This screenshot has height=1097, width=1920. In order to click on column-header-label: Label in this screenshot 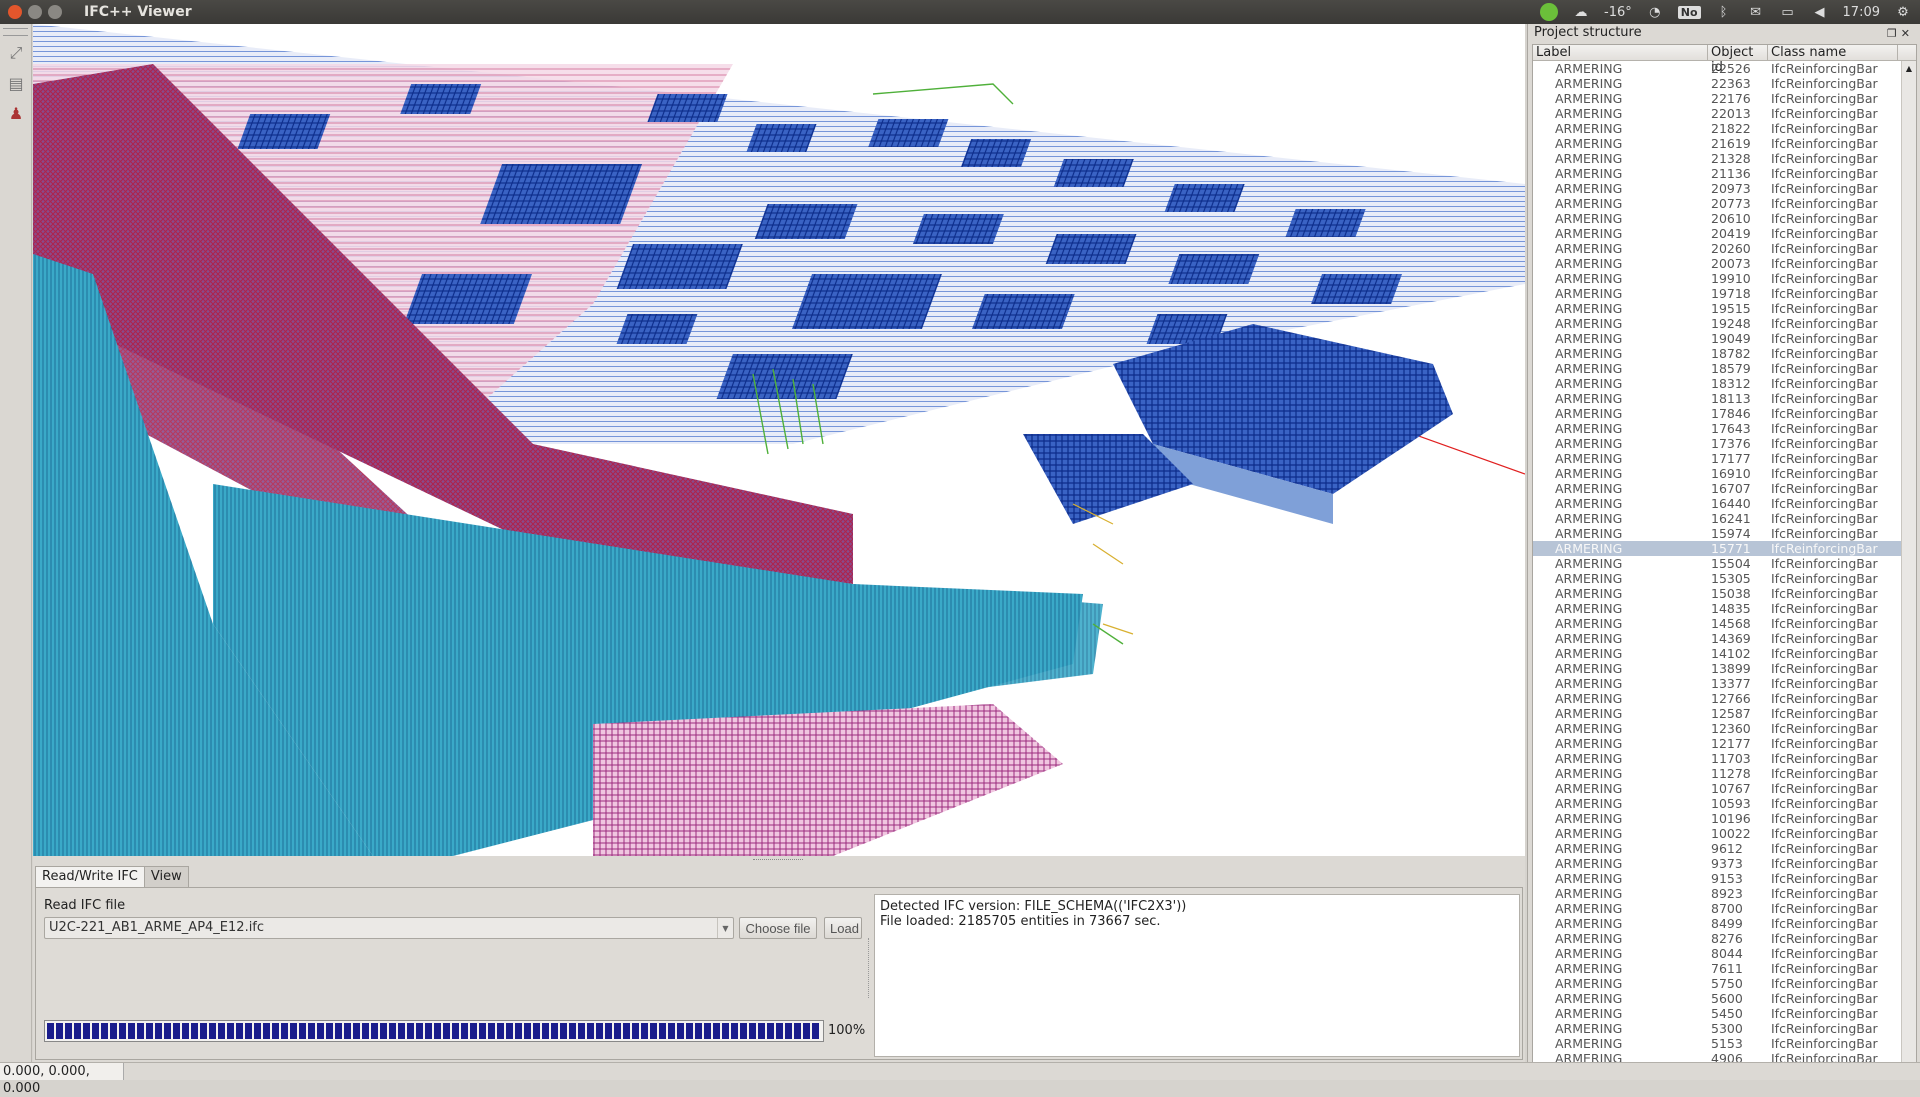, I will do `click(1620, 52)`.